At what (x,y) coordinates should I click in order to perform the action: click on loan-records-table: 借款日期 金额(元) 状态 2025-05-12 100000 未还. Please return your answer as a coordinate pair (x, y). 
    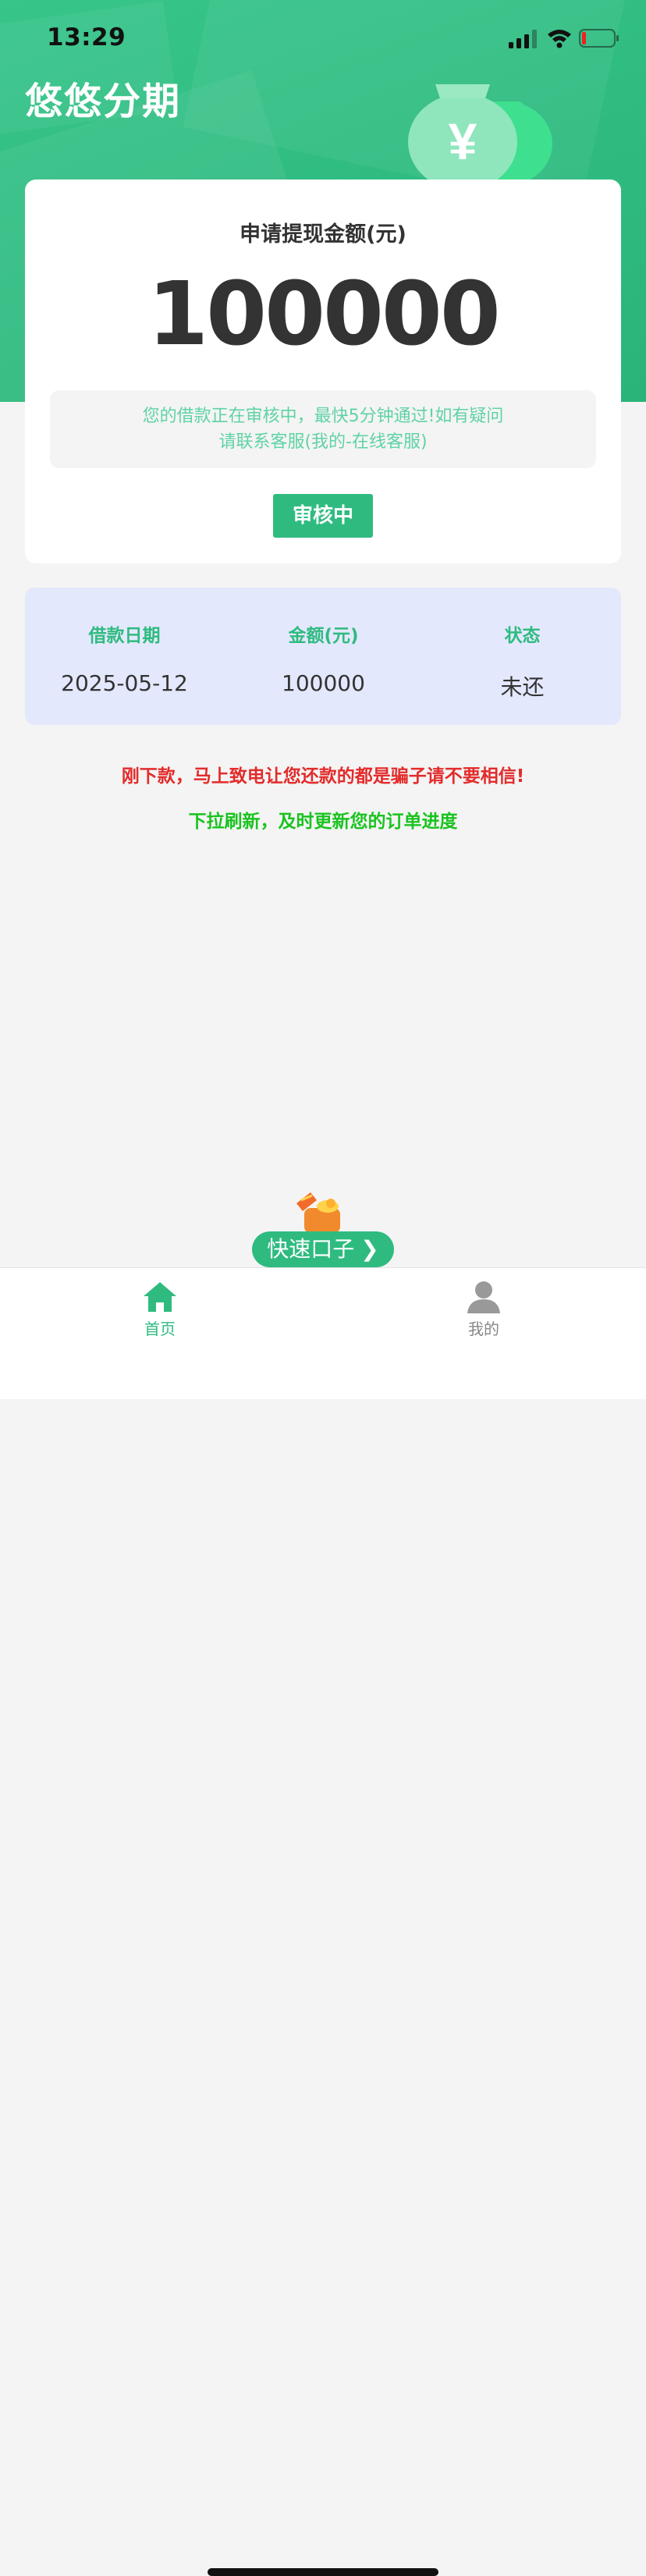
    Looking at the image, I should click on (323, 657).